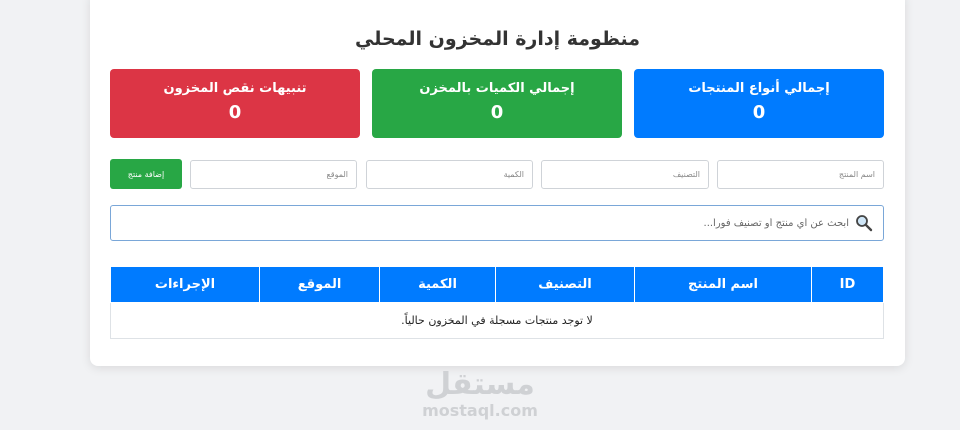 The image size is (960, 430). Describe the element at coordinates (235, 88) in the screenshot. I see `stat-label: تنبيهات نقص المخزون` at that location.